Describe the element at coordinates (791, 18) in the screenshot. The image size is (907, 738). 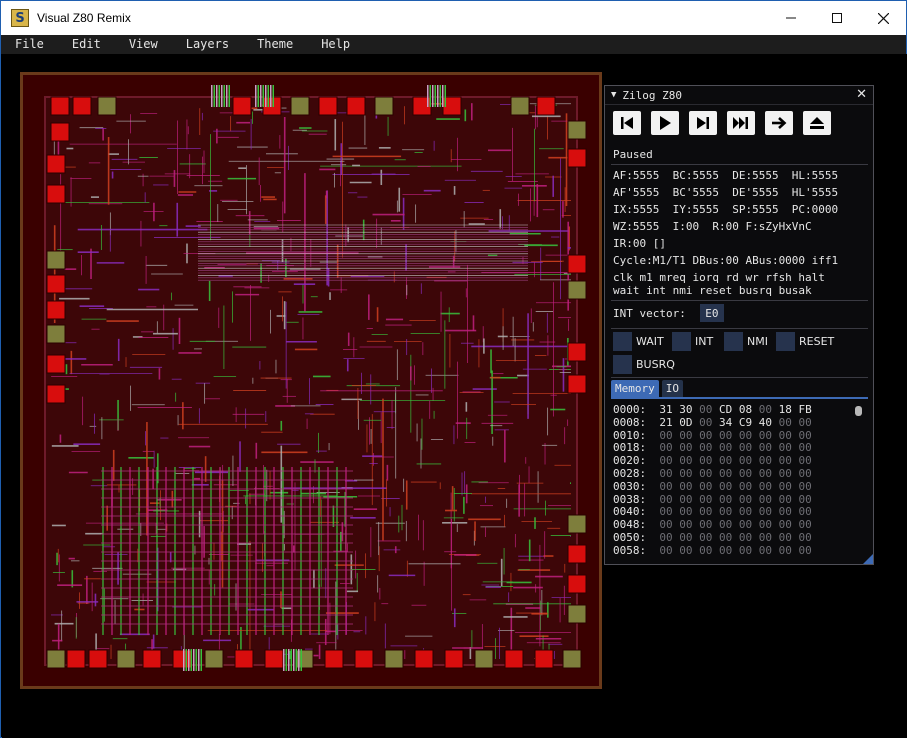
I see `minimize-button` at that location.